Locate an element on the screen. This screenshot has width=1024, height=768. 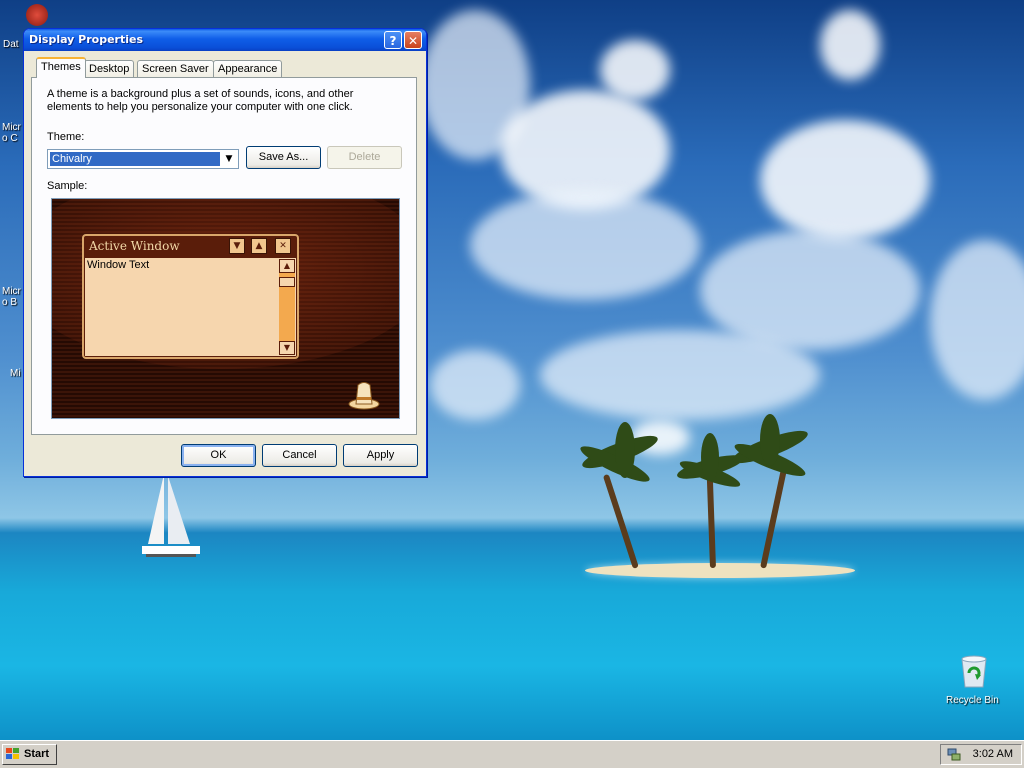
sample-scrollbar: ▲ ▼ is located at coordinates (287, 307).